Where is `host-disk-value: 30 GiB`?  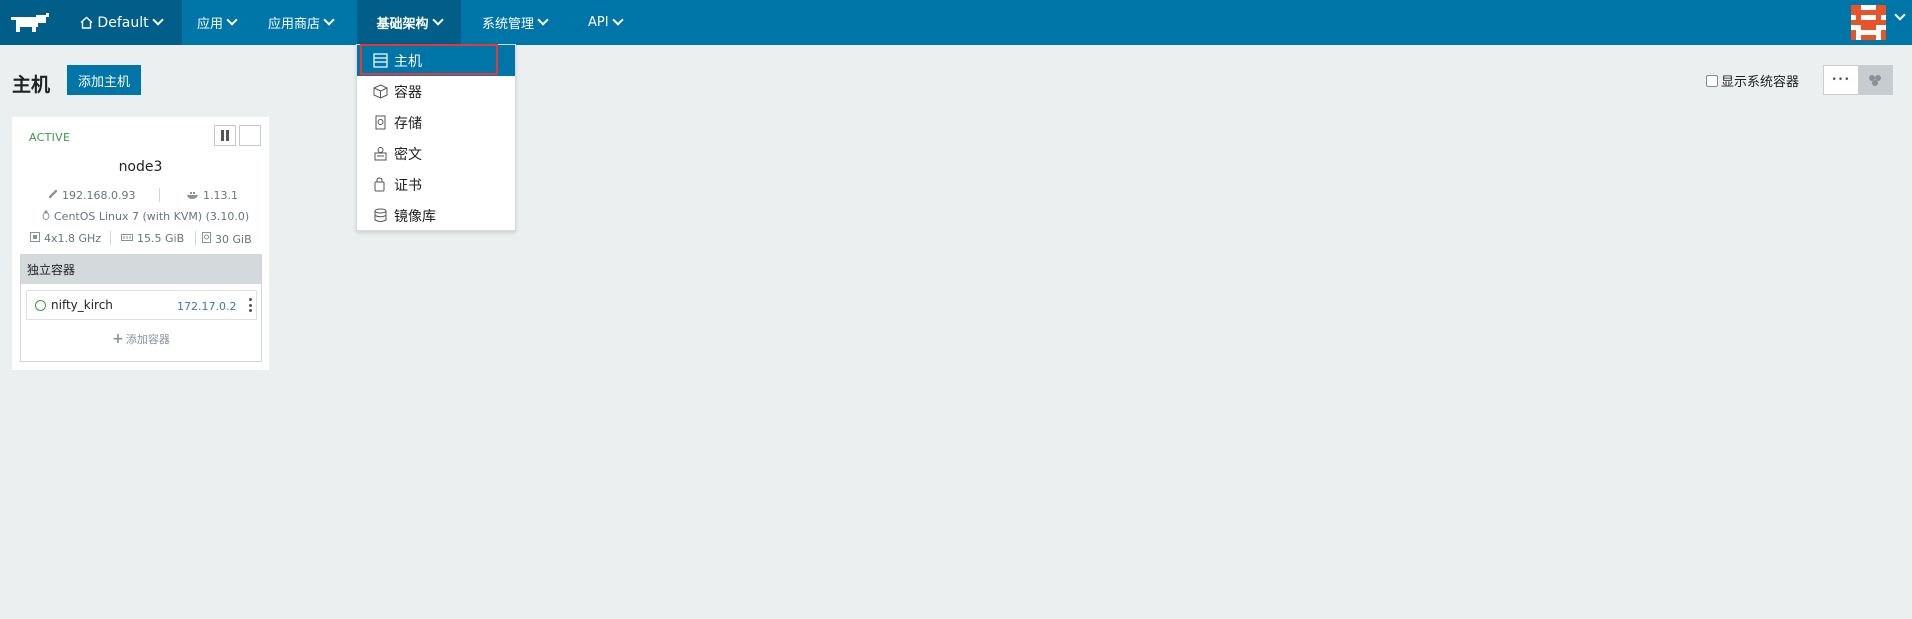 host-disk-value: 30 GiB is located at coordinates (233, 239).